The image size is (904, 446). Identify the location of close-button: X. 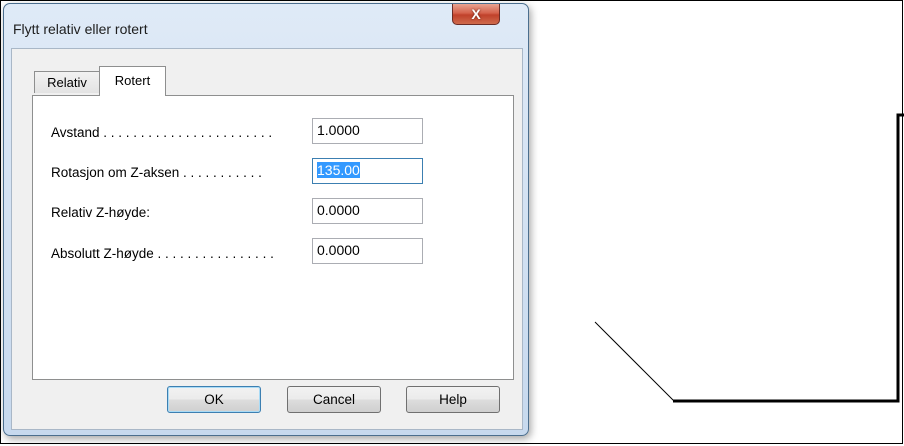
(476, 14).